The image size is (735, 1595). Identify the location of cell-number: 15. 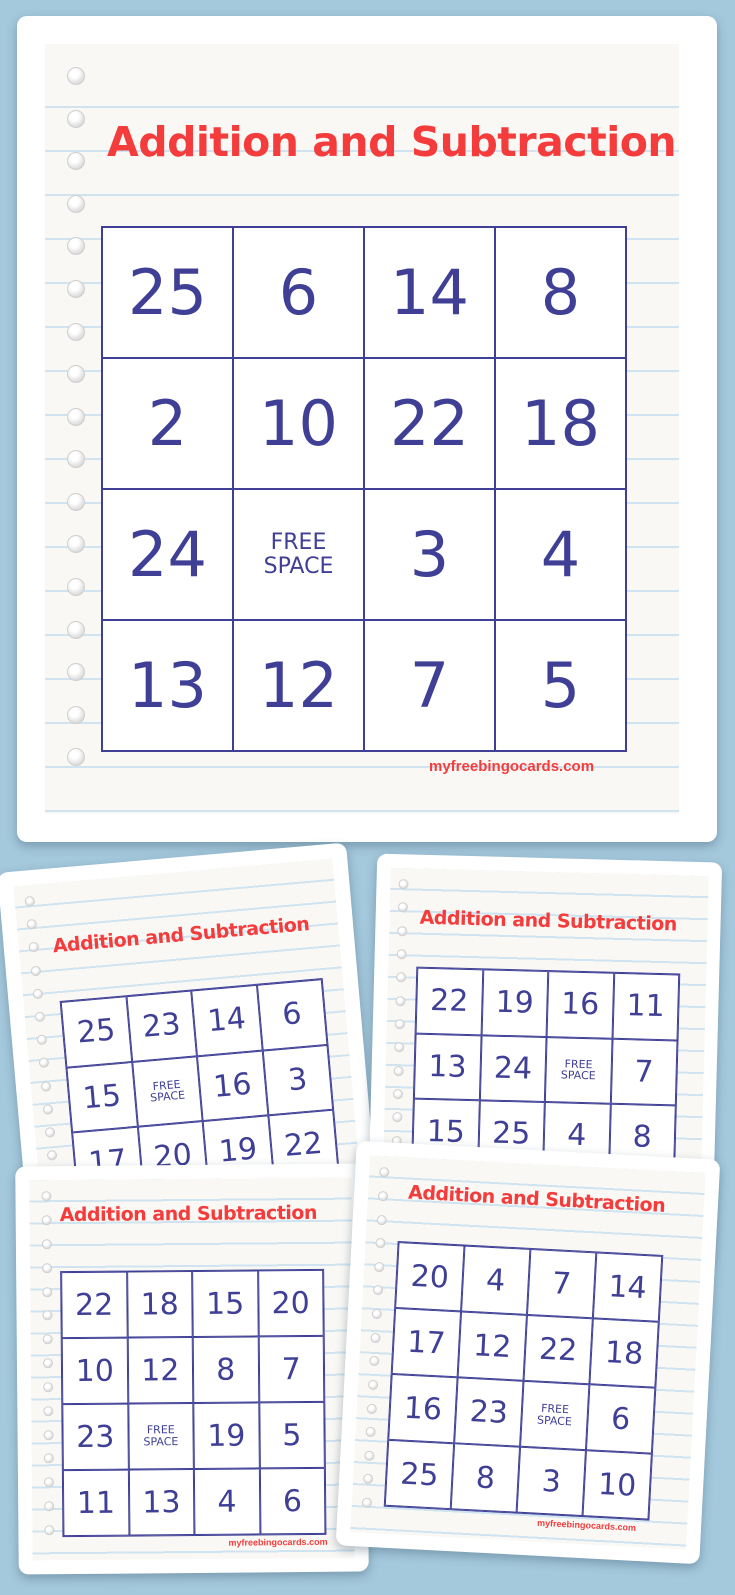
(102, 1097).